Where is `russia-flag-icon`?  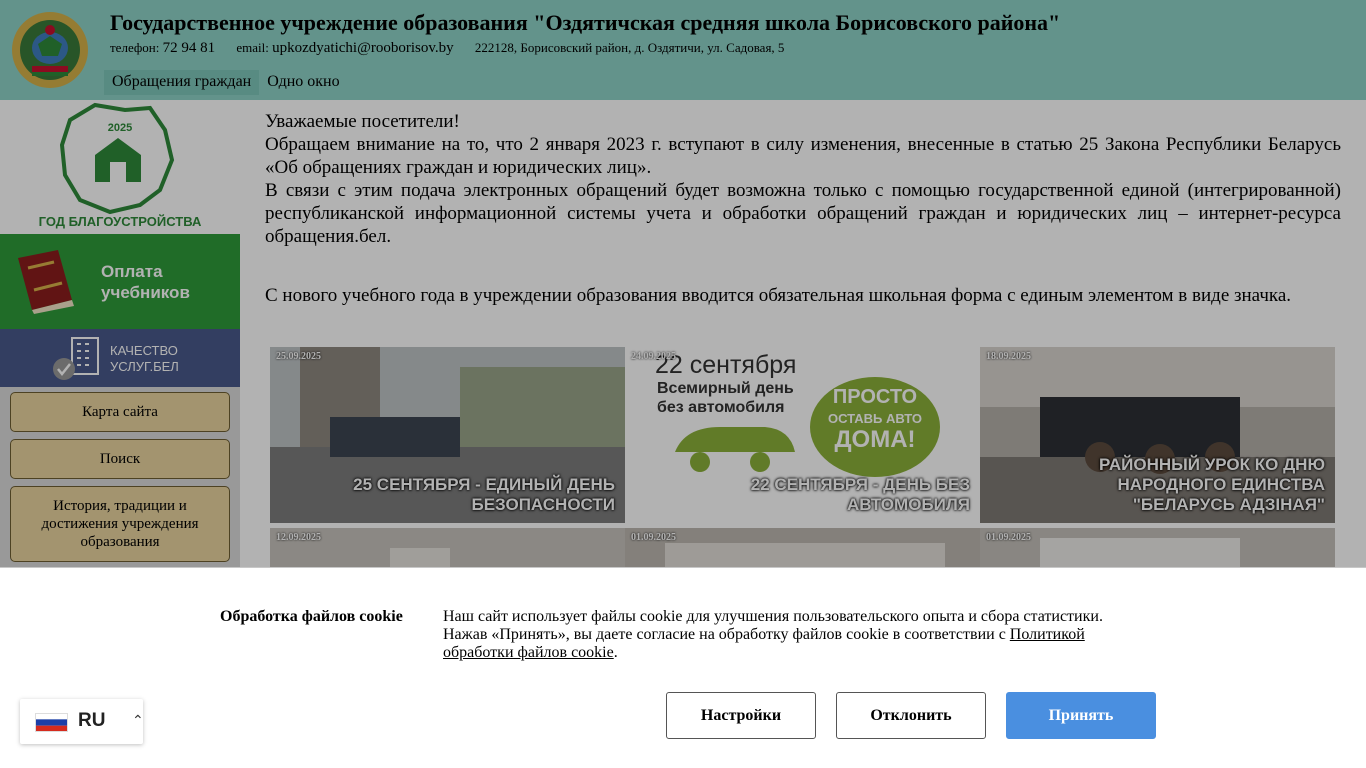 russia-flag-icon is located at coordinates (51, 722).